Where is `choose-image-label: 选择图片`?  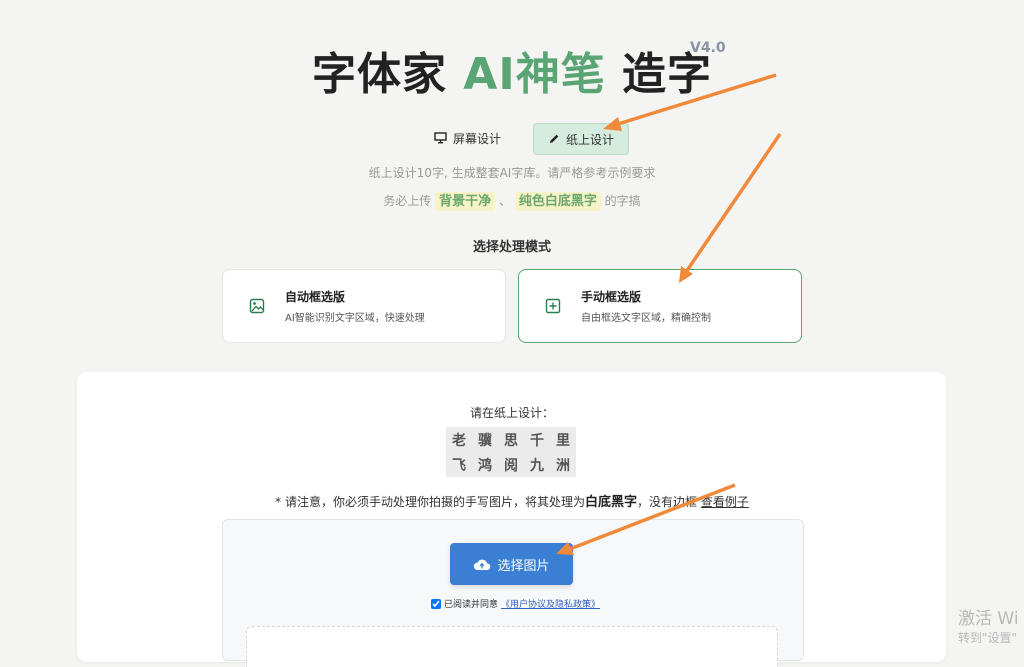
choose-image-label: 选择图片 is located at coordinates (523, 566).